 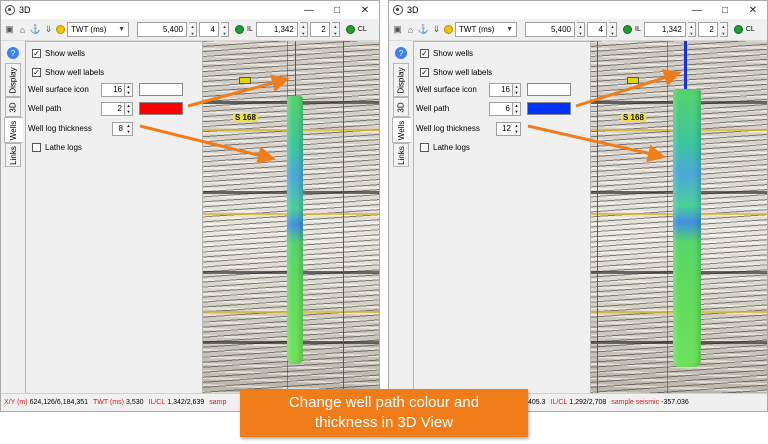 What do you see at coordinates (119, 129) in the screenshot?
I see `log-thickness-input: 8` at bounding box center [119, 129].